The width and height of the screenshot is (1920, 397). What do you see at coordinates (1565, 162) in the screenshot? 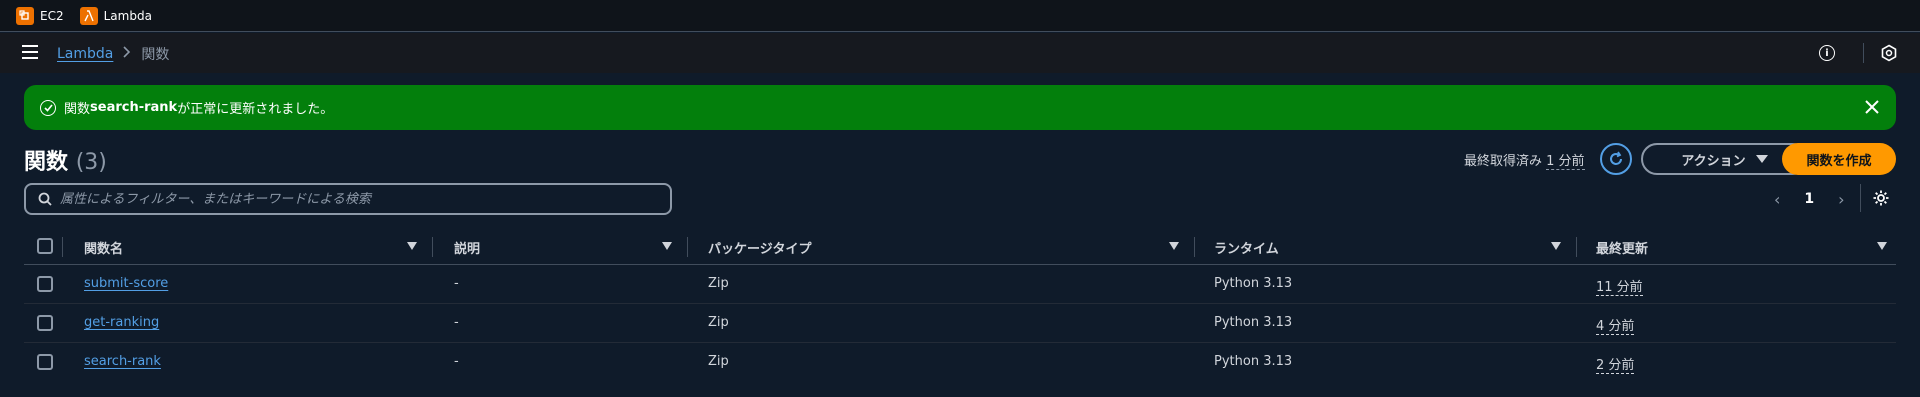
I see `last-fetched-value: 1 分前` at bounding box center [1565, 162].